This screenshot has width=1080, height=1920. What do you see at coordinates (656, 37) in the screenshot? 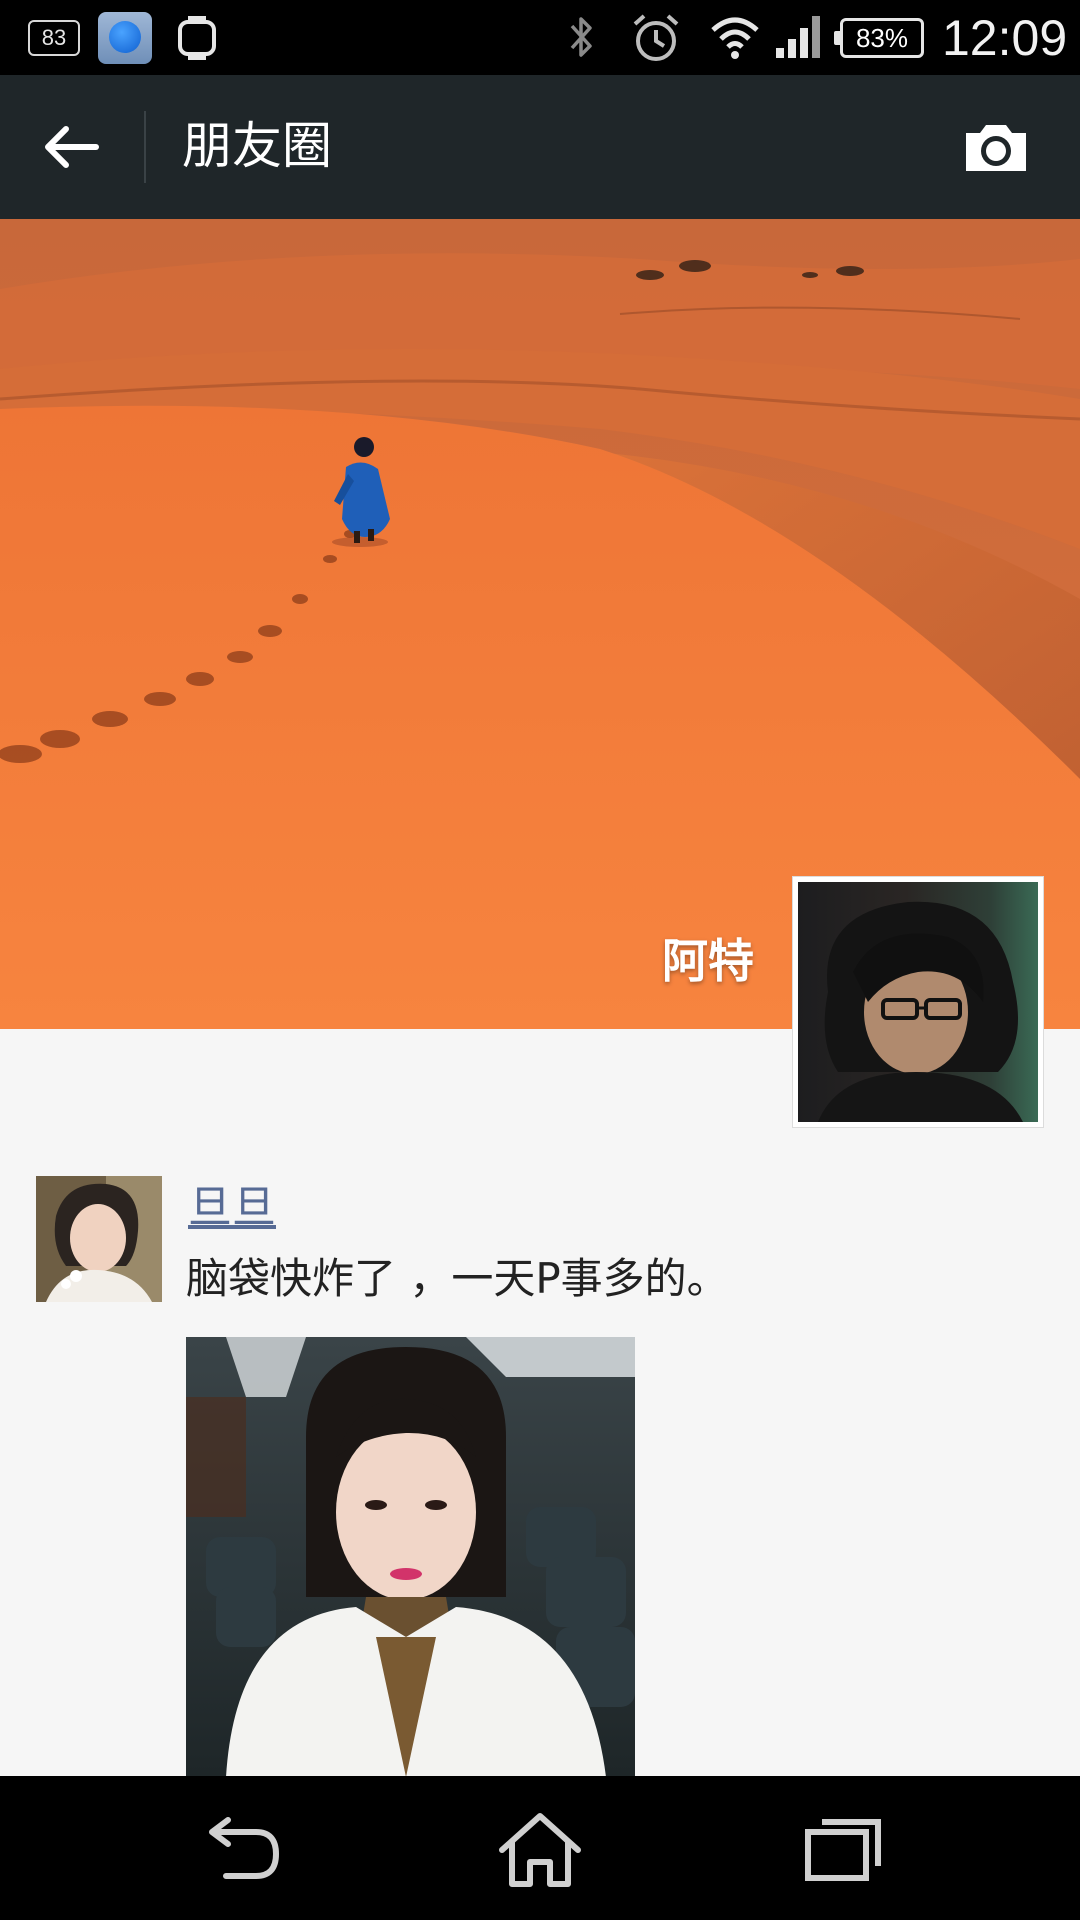
I see `alarm-icon` at bounding box center [656, 37].